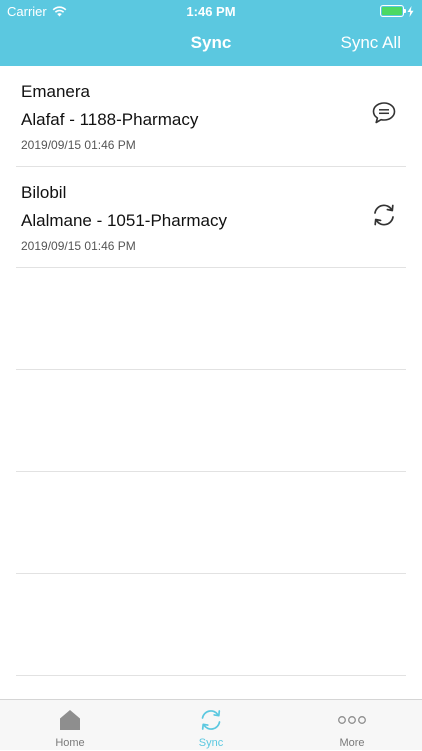  What do you see at coordinates (110, 119) in the screenshot?
I see `item-place: Alafaf - 1188-Pharmacy` at bounding box center [110, 119].